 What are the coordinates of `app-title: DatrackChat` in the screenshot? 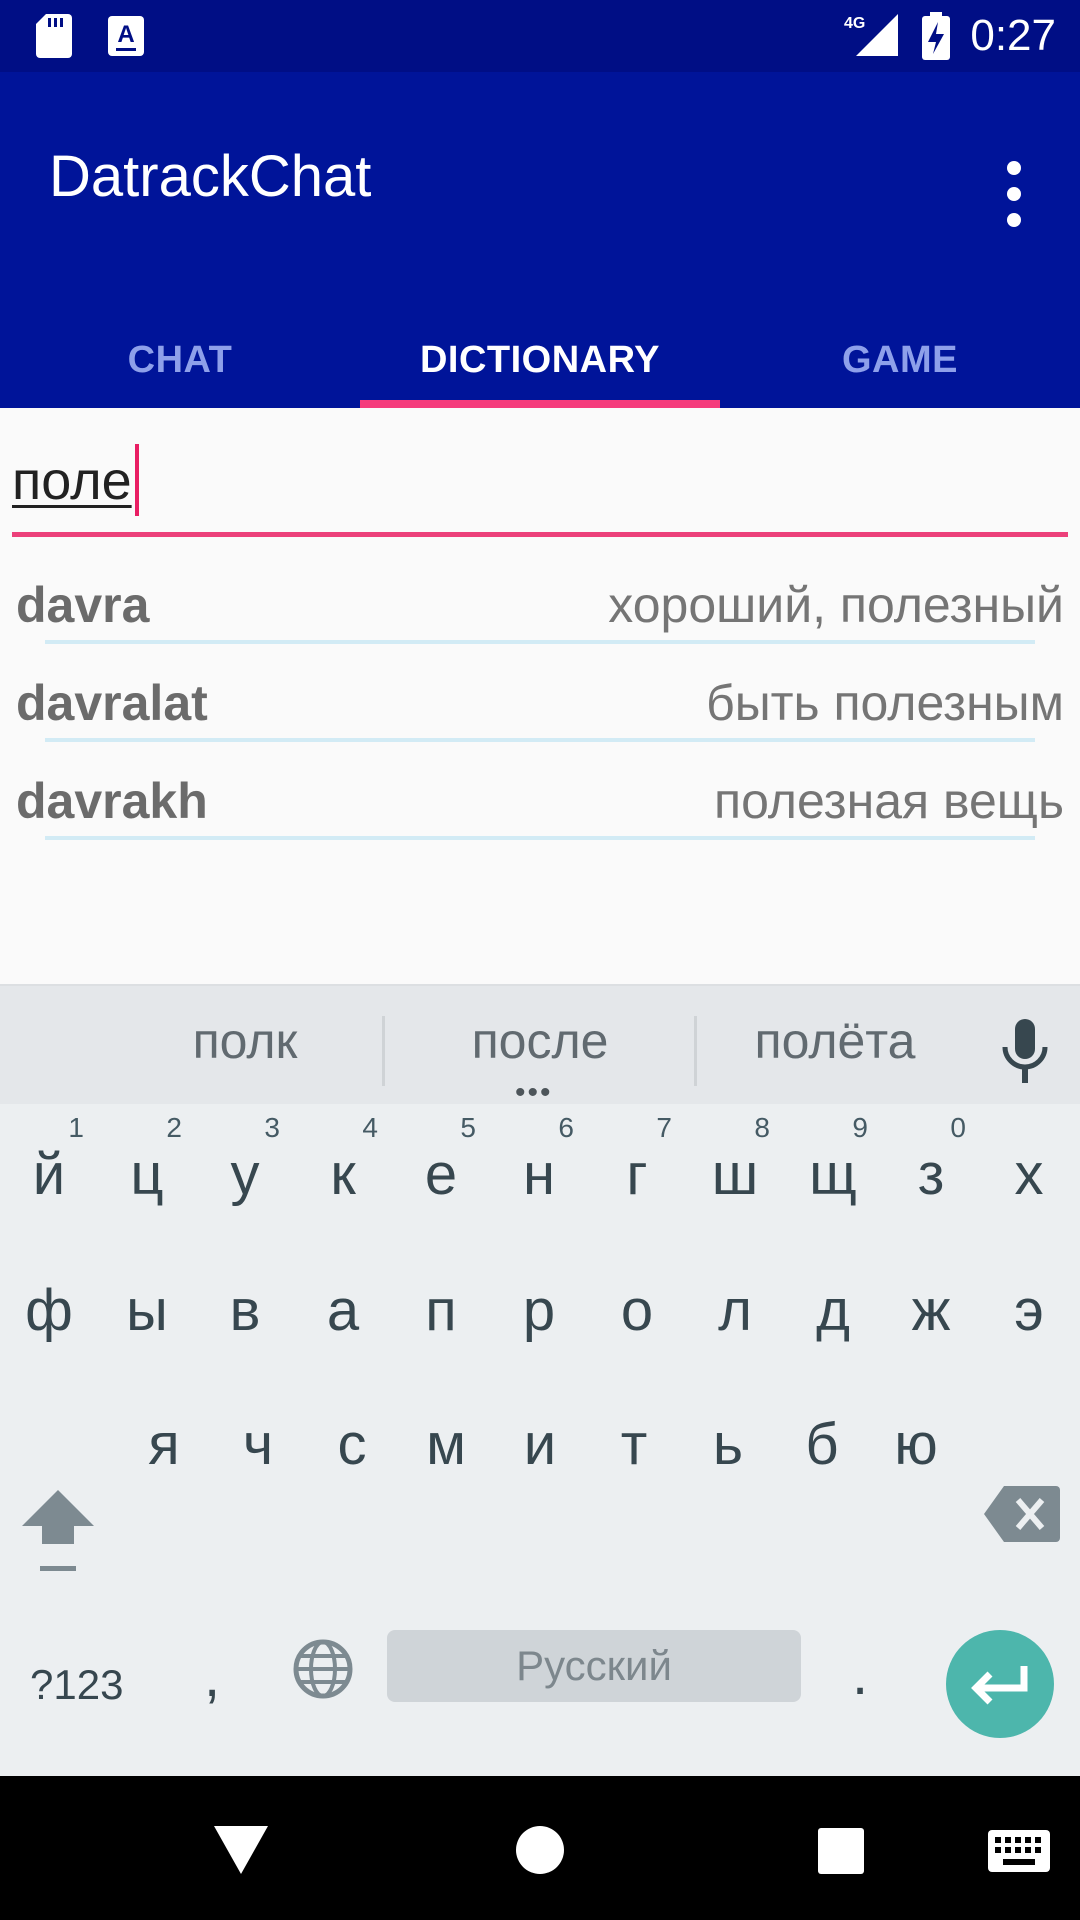 It's located at (210, 176).